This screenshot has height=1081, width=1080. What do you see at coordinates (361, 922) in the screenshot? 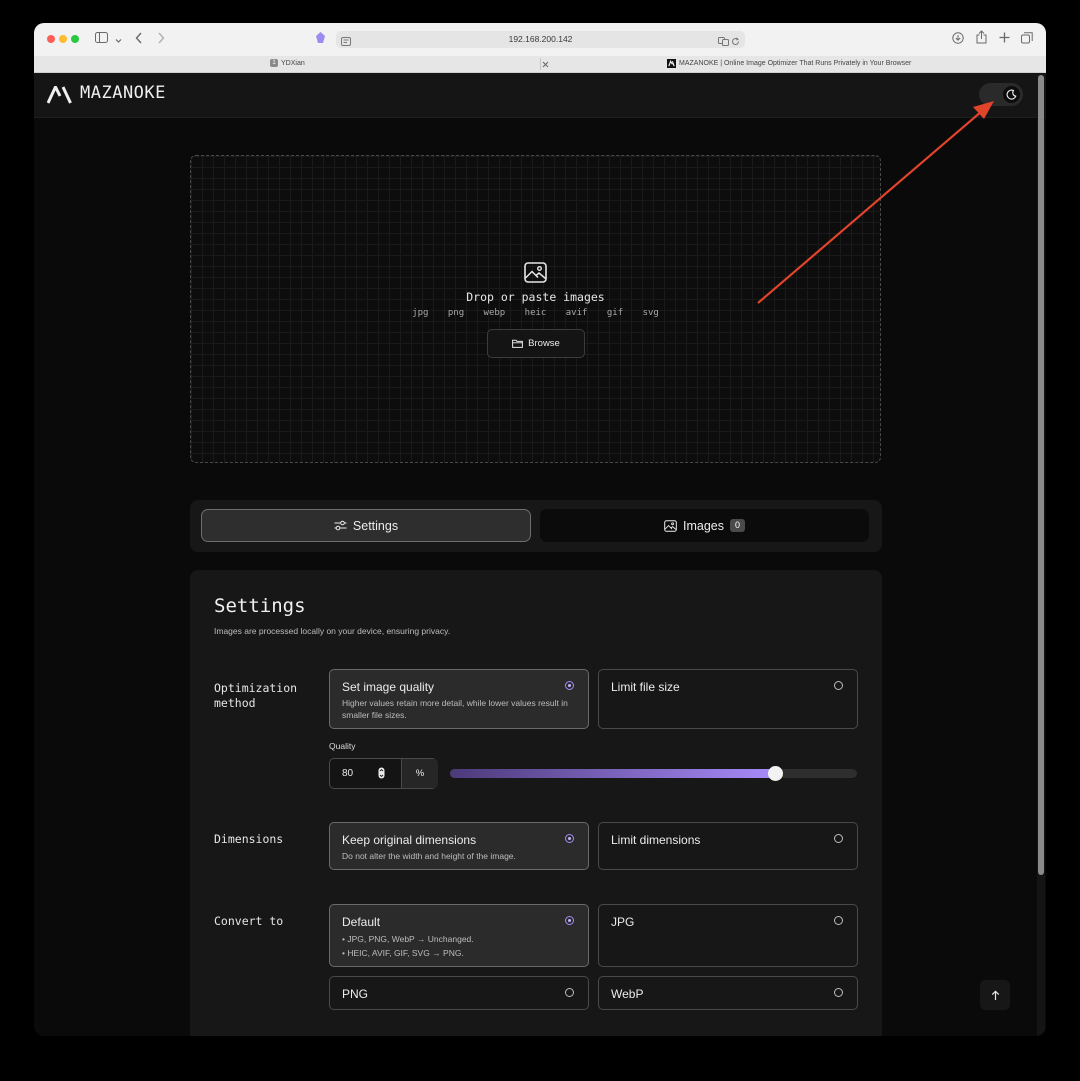
I see `option-title: Default` at bounding box center [361, 922].